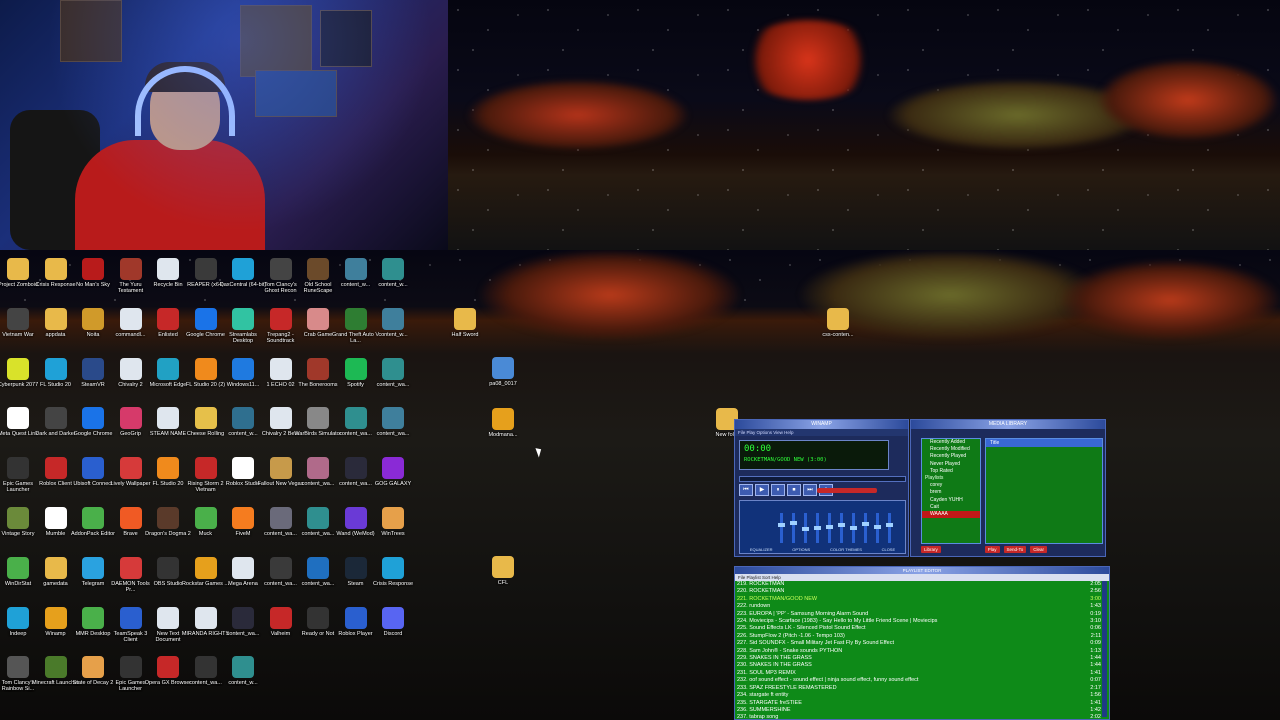 The height and width of the screenshot is (720, 1280). I want to click on desktop-icon: Discord, so click(393, 628).